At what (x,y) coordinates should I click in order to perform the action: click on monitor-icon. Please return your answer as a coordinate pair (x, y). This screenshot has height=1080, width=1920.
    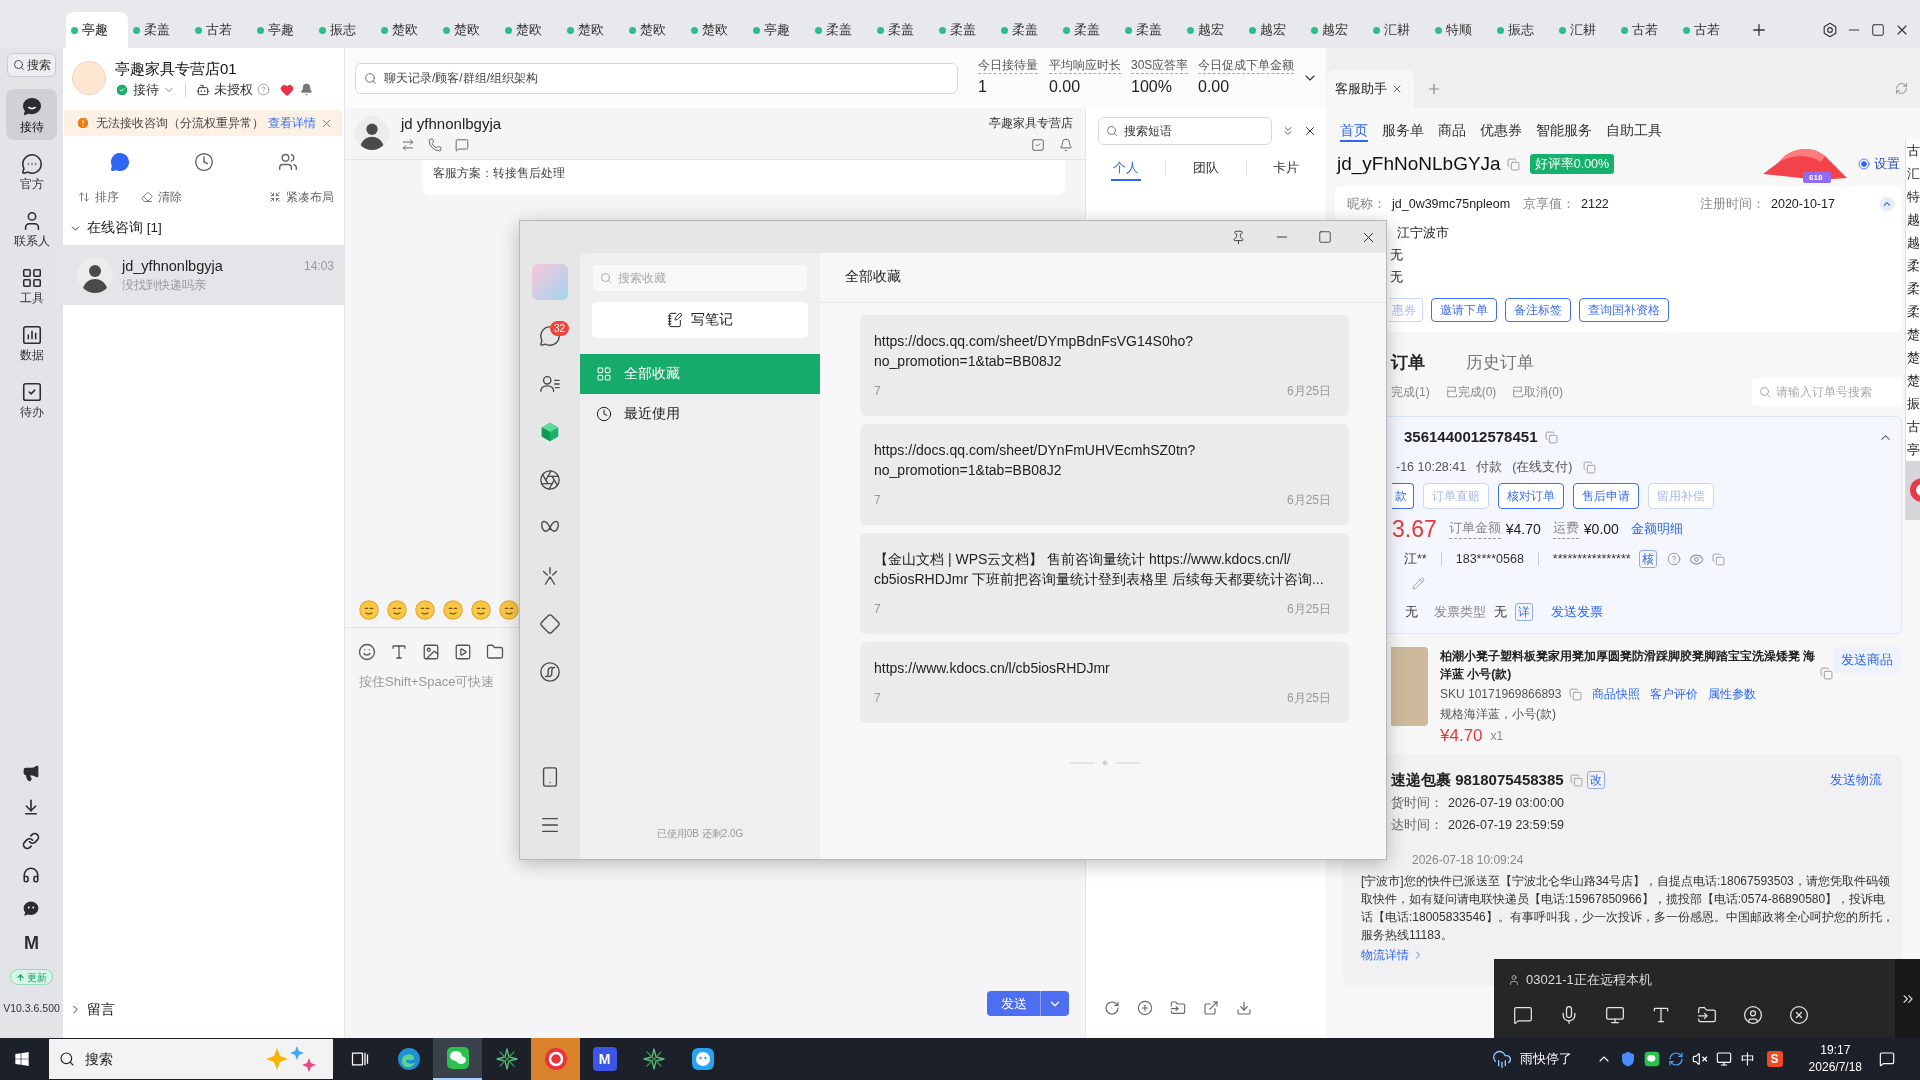
    Looking at the image, I should click on (1723, 1059).